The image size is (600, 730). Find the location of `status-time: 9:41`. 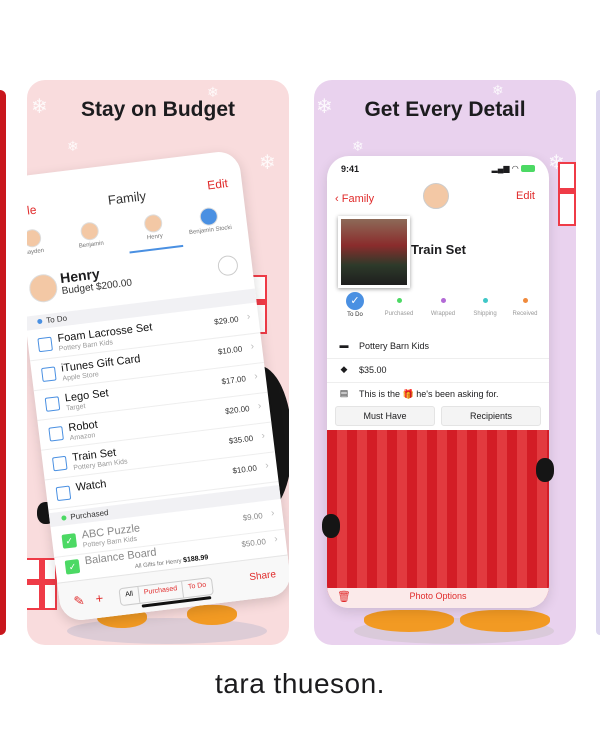

status-time: 9:41 is located at coordinates (350, 169).